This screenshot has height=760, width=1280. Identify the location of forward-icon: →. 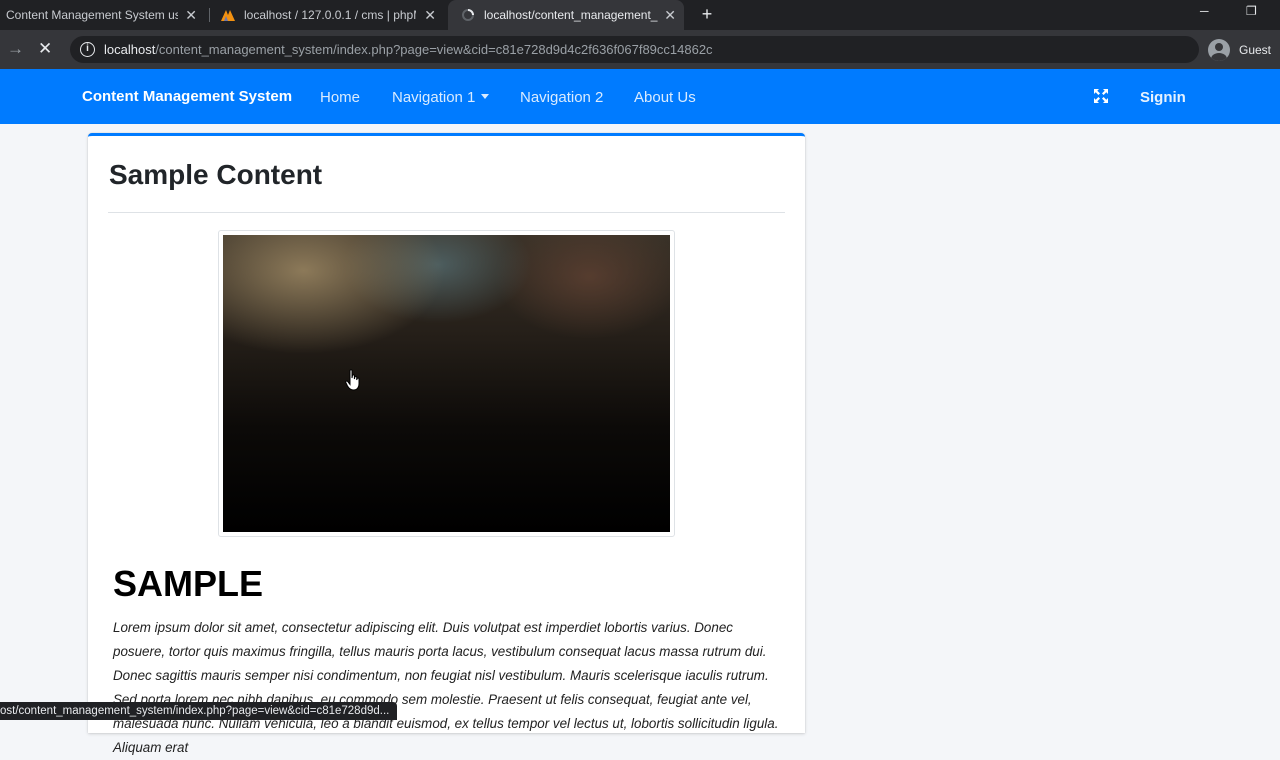
(15, 49).